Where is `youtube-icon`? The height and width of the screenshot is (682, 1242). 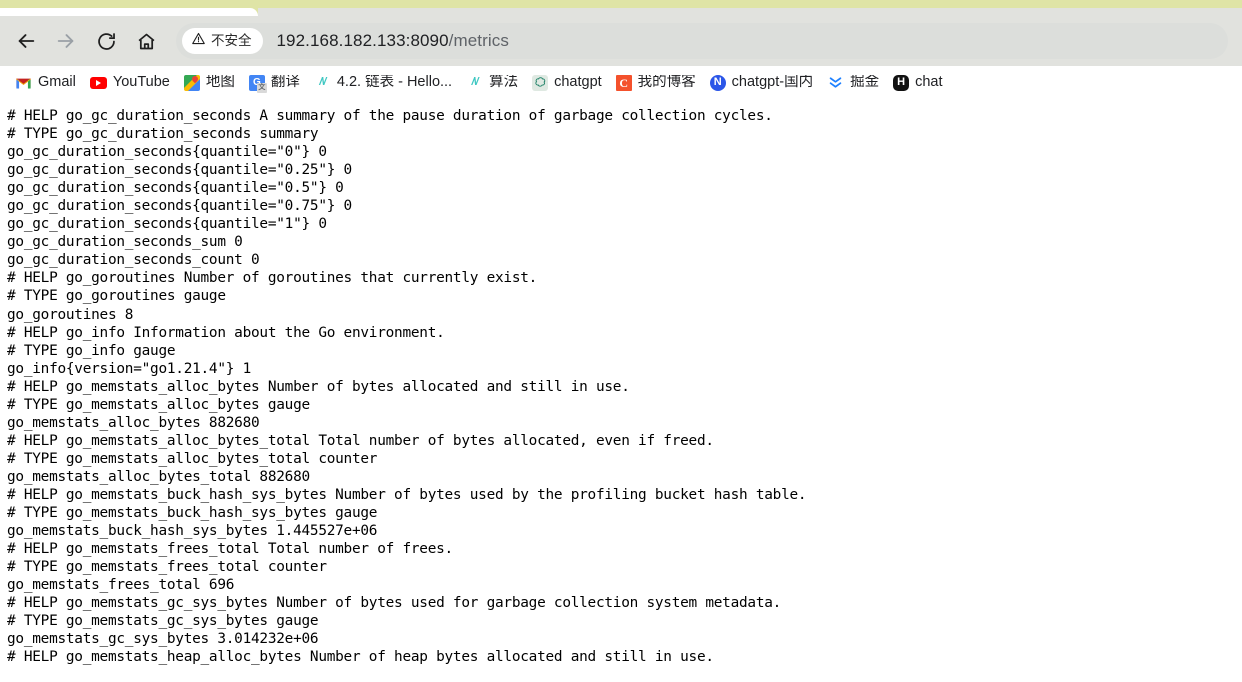
youtube-icon is located at coordinates (98, 82).